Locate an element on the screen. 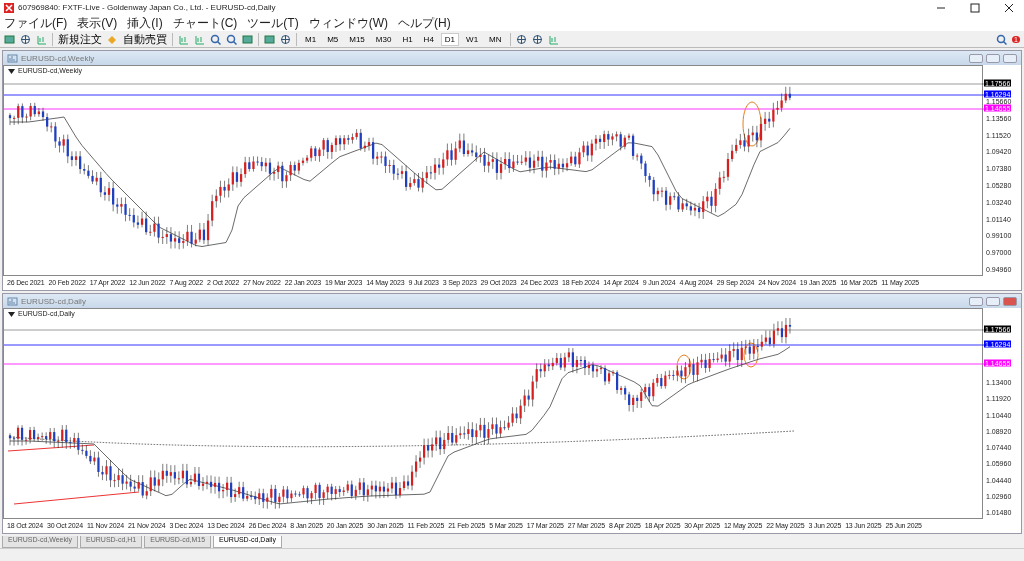 This screenshot has width=1024, height=561. chart-window-title: EURUSD-cd,Daily is located at coordinates (54, 301).